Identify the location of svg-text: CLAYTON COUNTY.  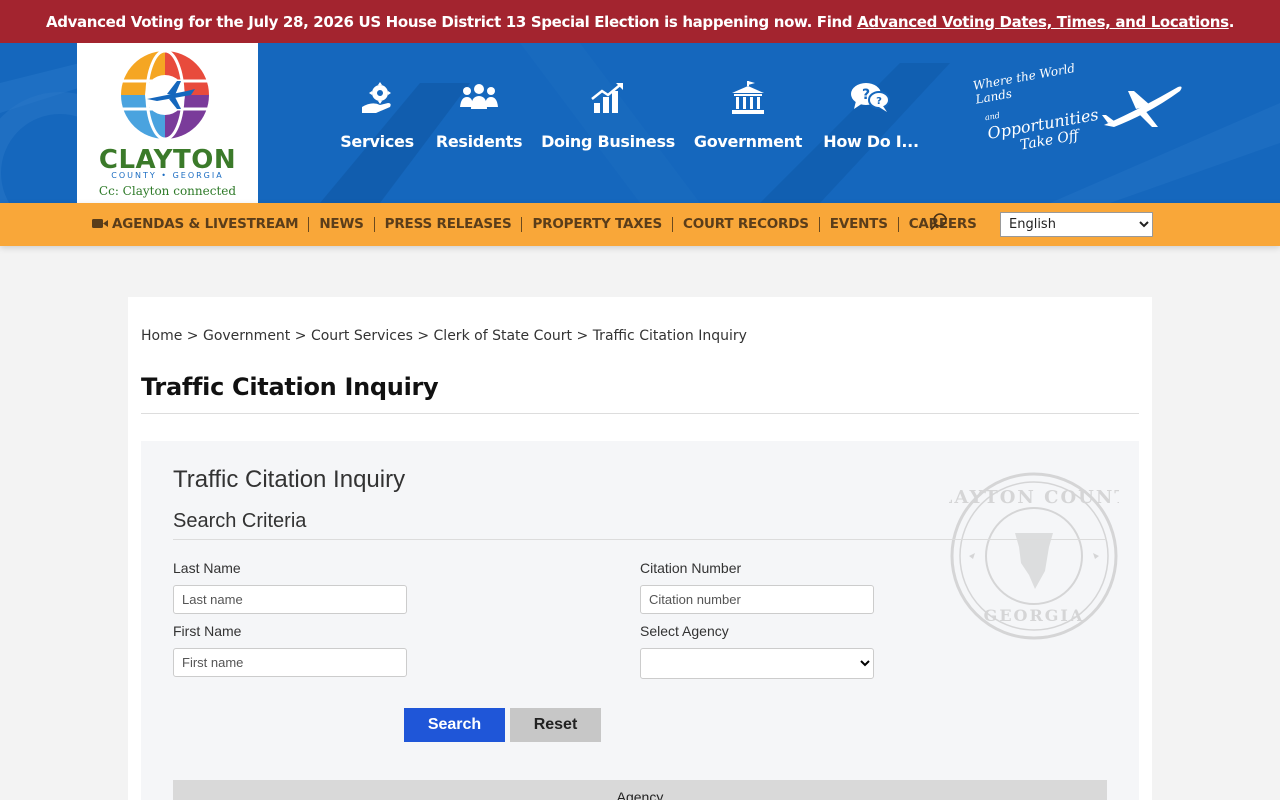
(1034, 497).